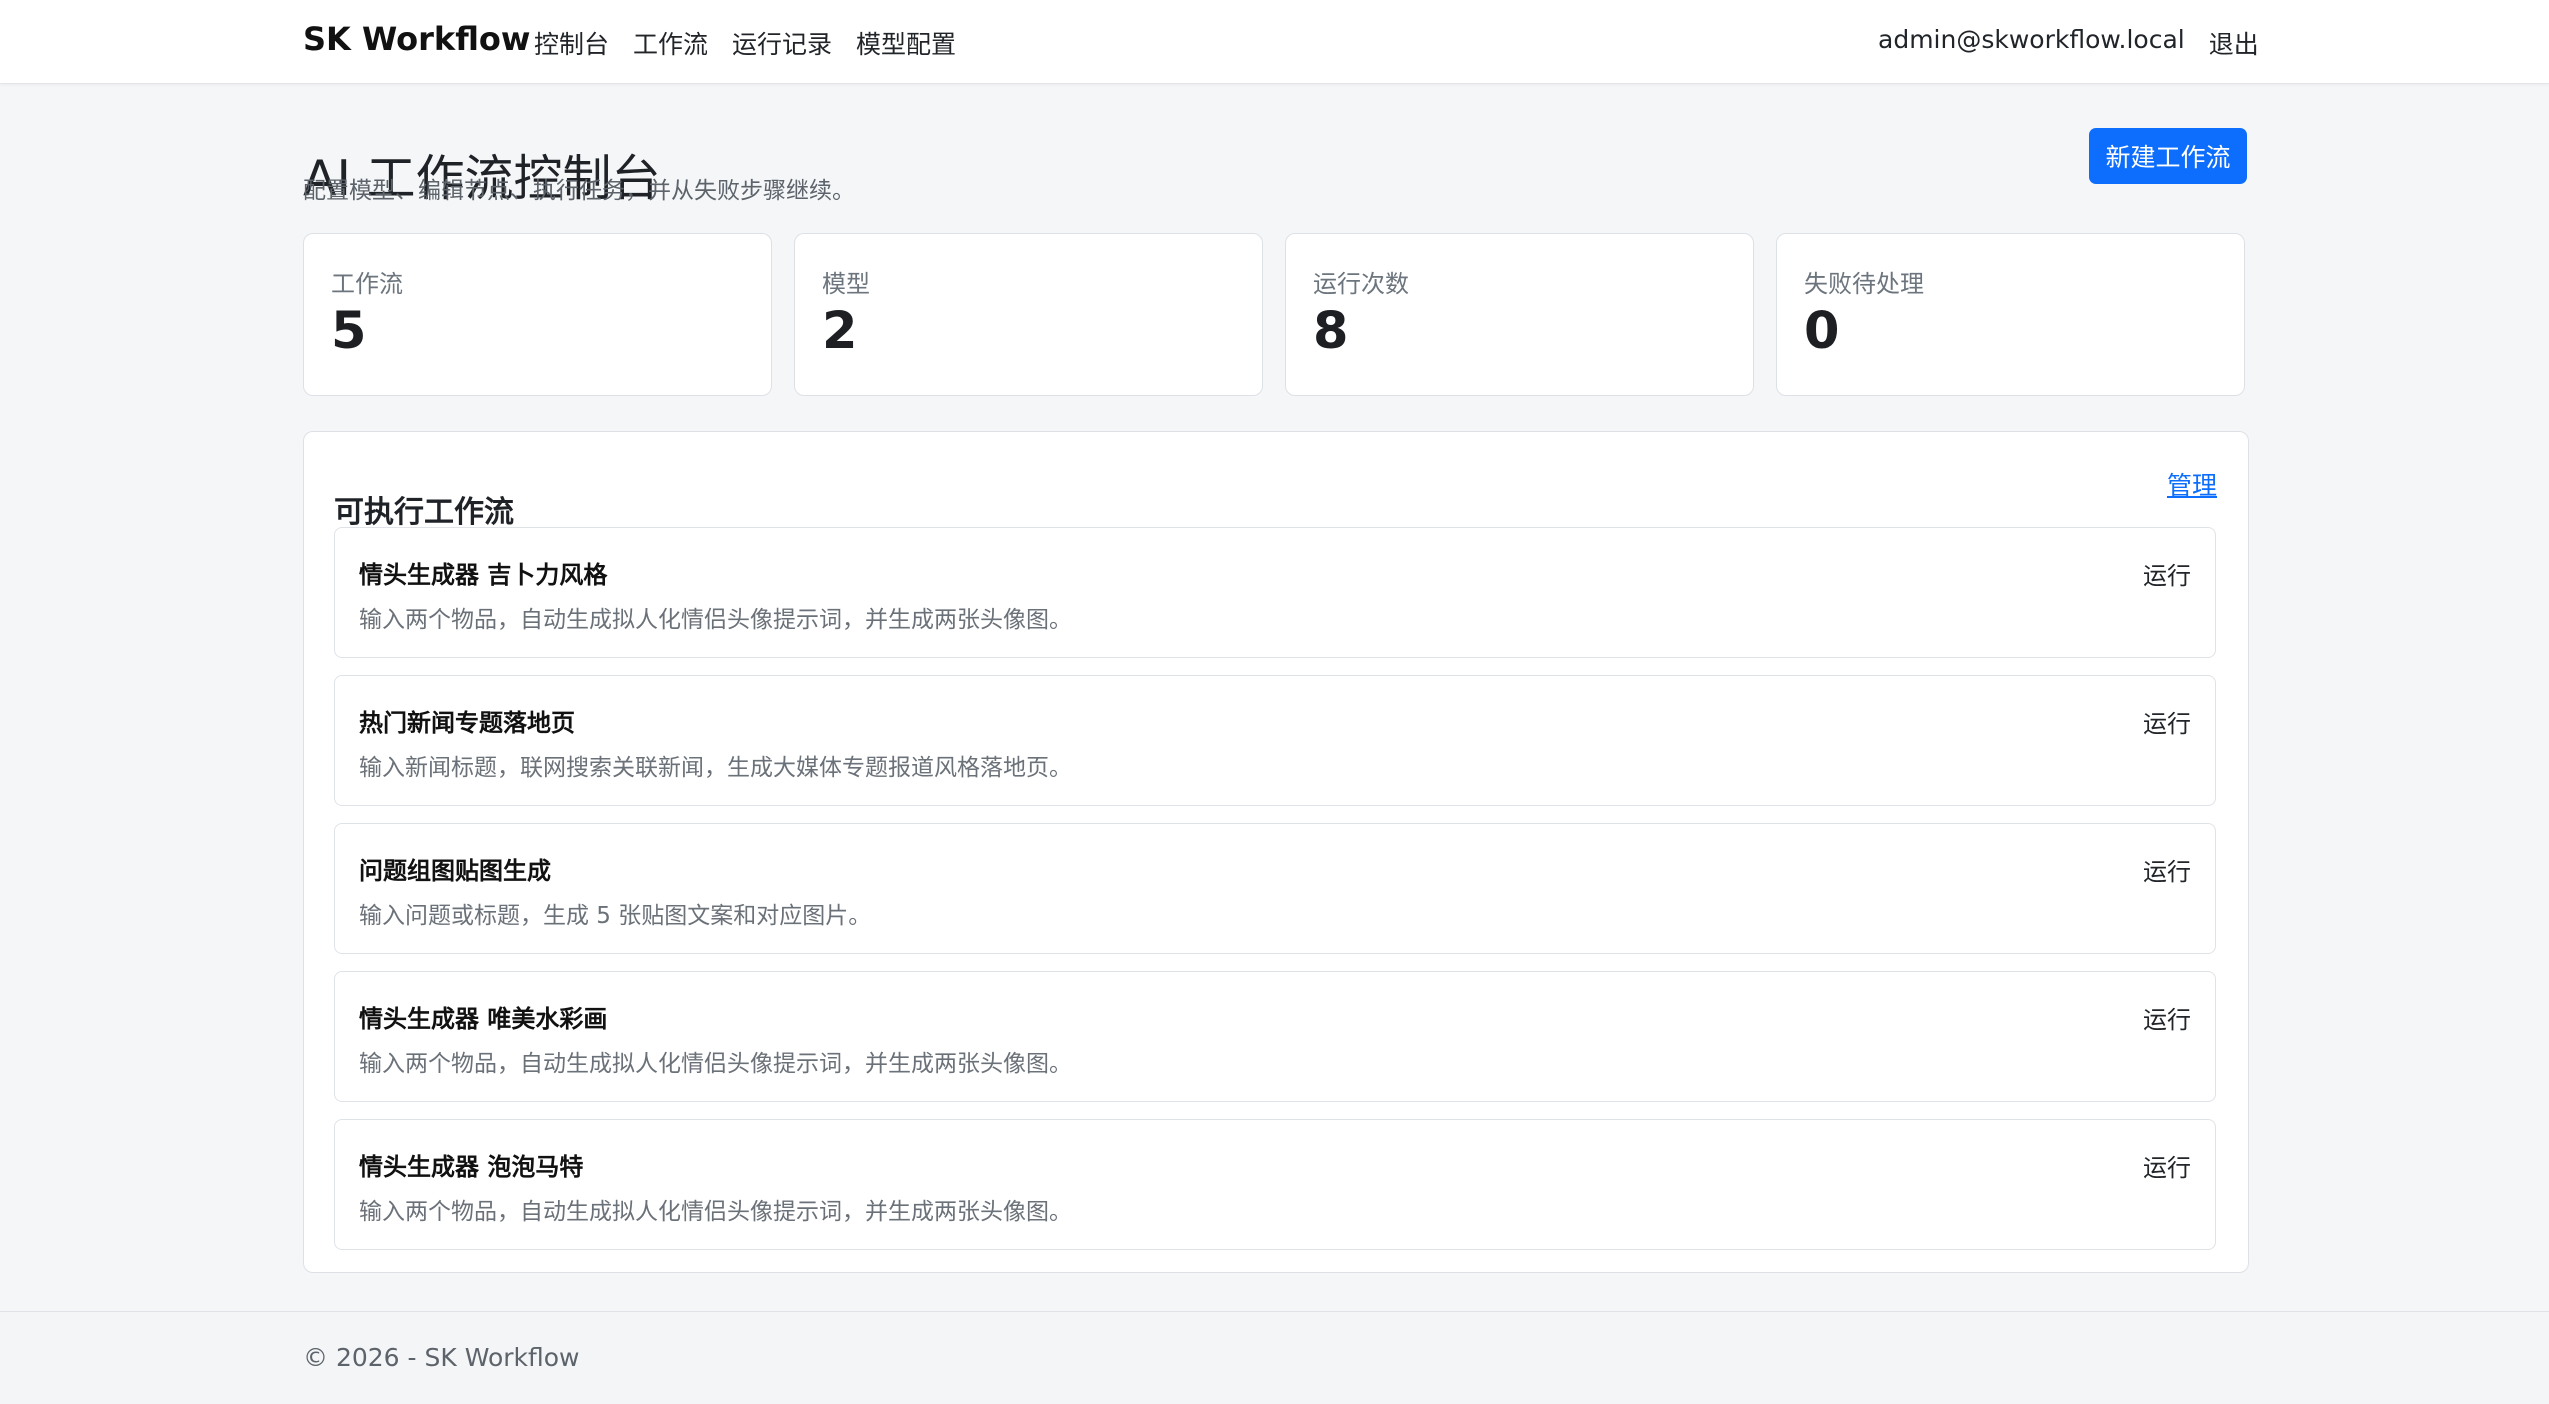  I want to click on stat-value: 8, so click(1331, 331).